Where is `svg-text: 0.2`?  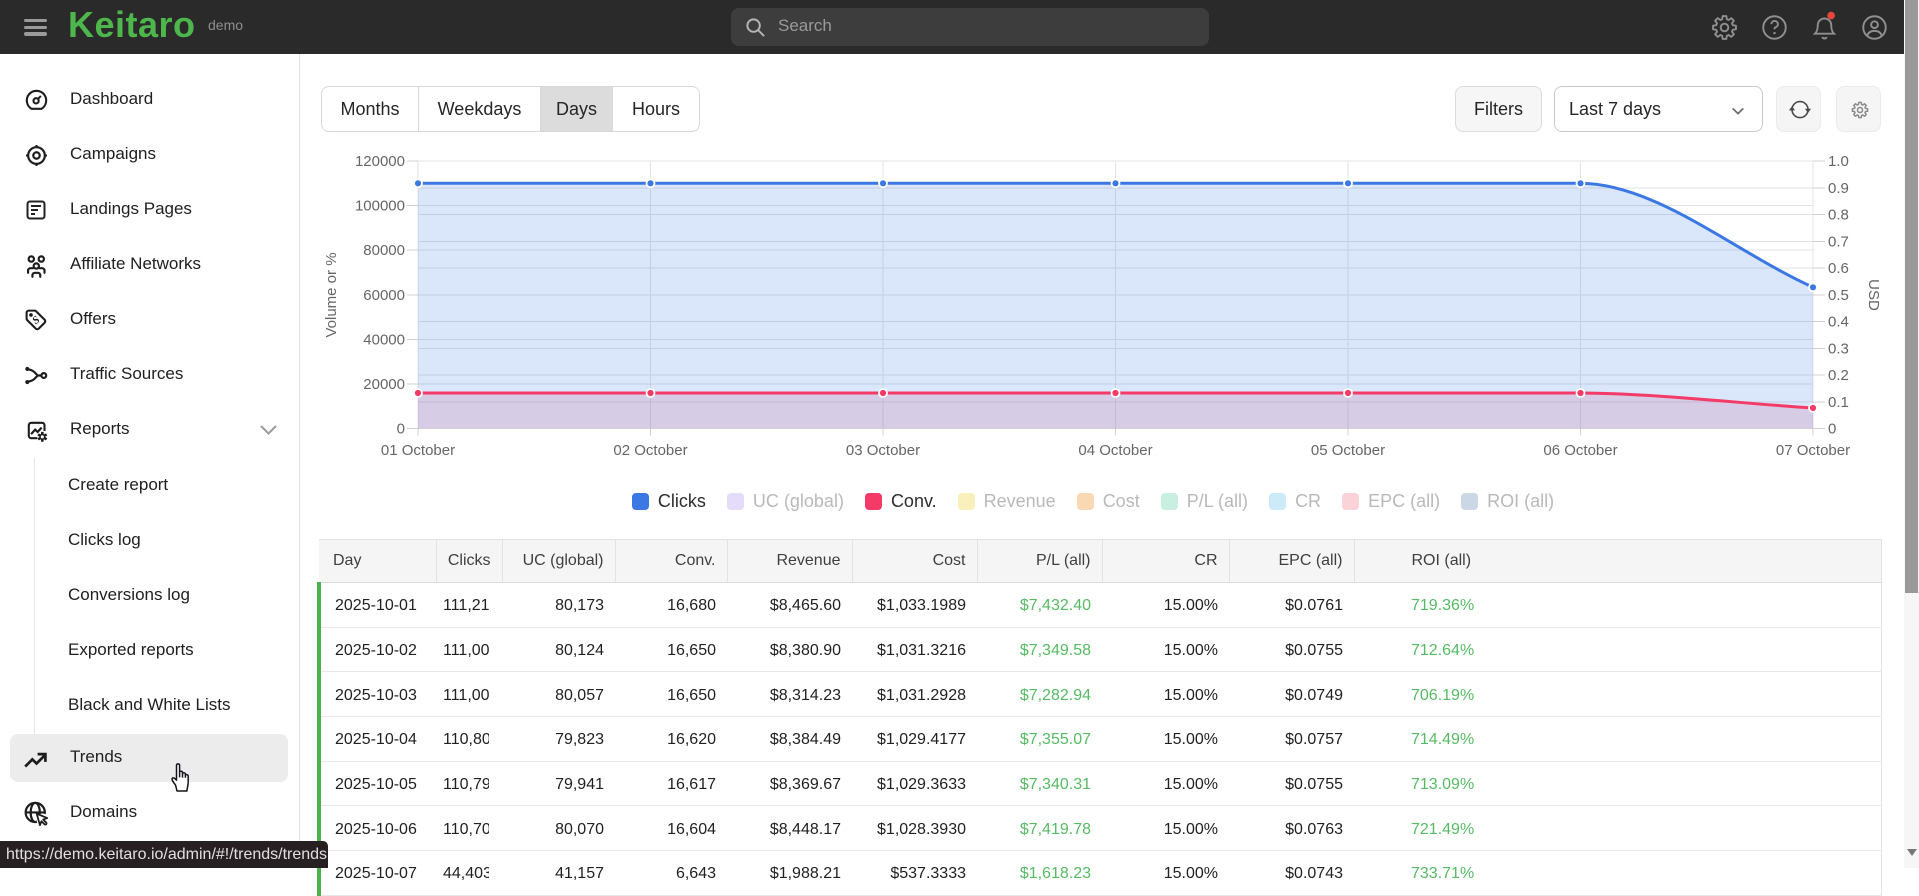
svg-text: 0.2 is located at coordinates (1838, 375).